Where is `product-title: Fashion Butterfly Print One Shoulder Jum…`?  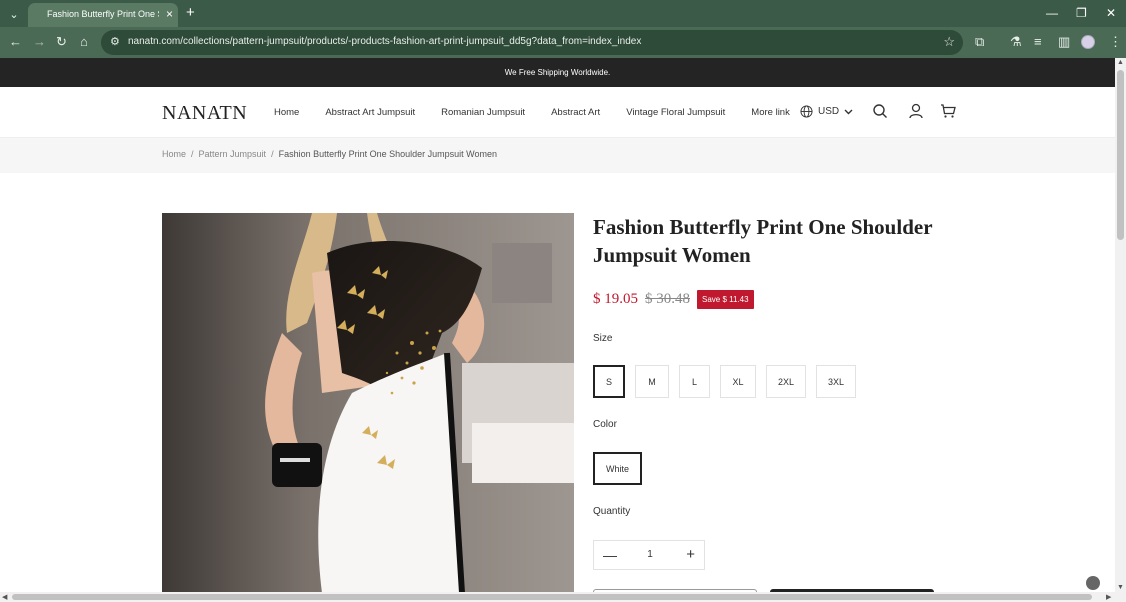 product-title: Fashion Butterfly Print One Shoulder Jum… is located at coordinates (763, 241).